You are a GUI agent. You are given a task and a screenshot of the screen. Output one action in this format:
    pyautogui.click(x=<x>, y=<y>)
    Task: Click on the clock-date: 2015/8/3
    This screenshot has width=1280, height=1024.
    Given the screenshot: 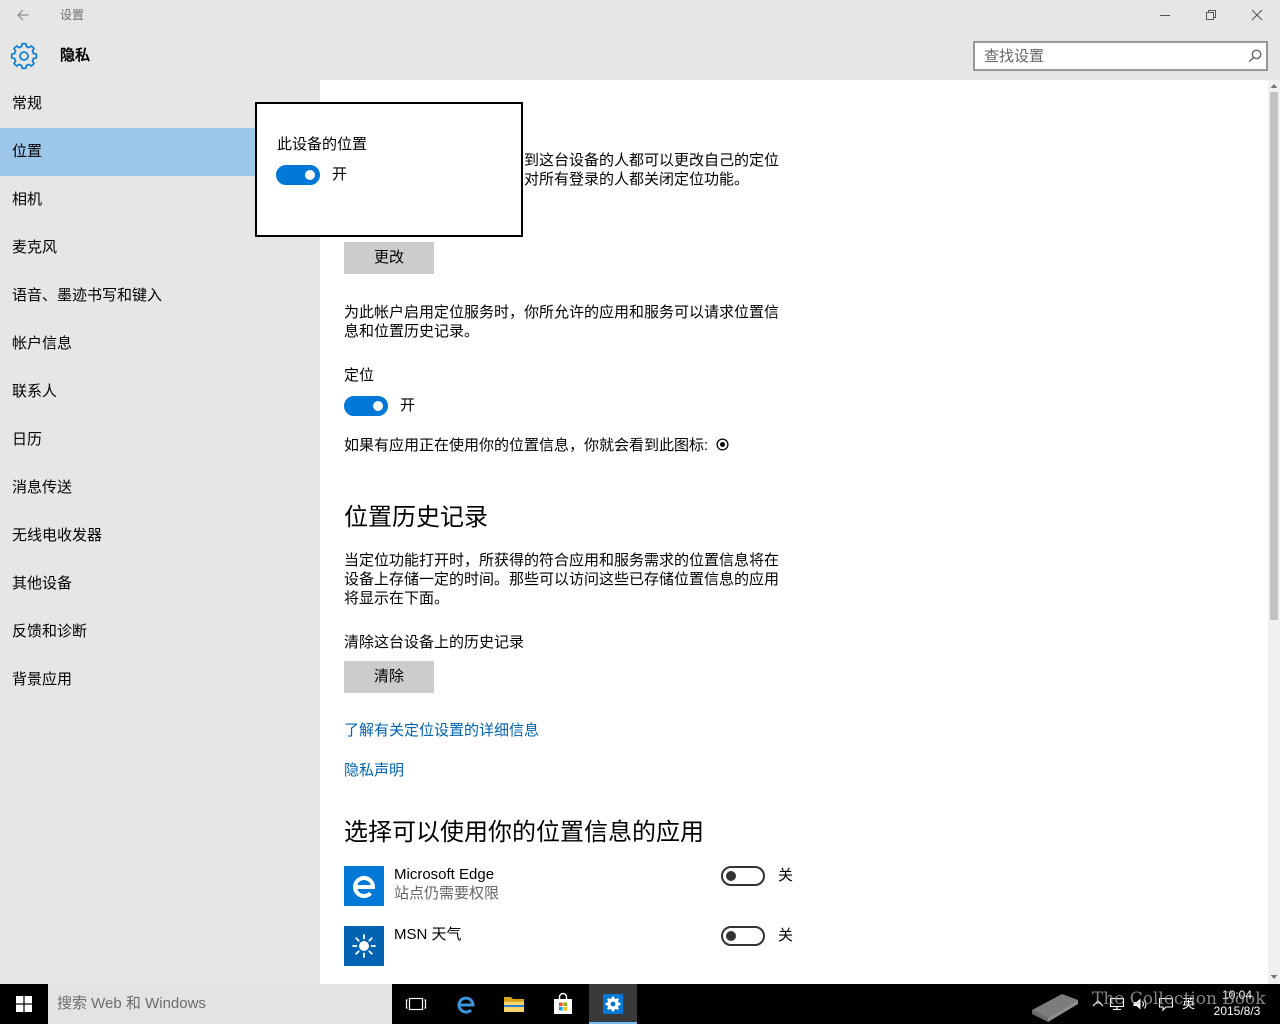 What is the action you would take?
    pyautogui.click(x=1237, y=1011)
    